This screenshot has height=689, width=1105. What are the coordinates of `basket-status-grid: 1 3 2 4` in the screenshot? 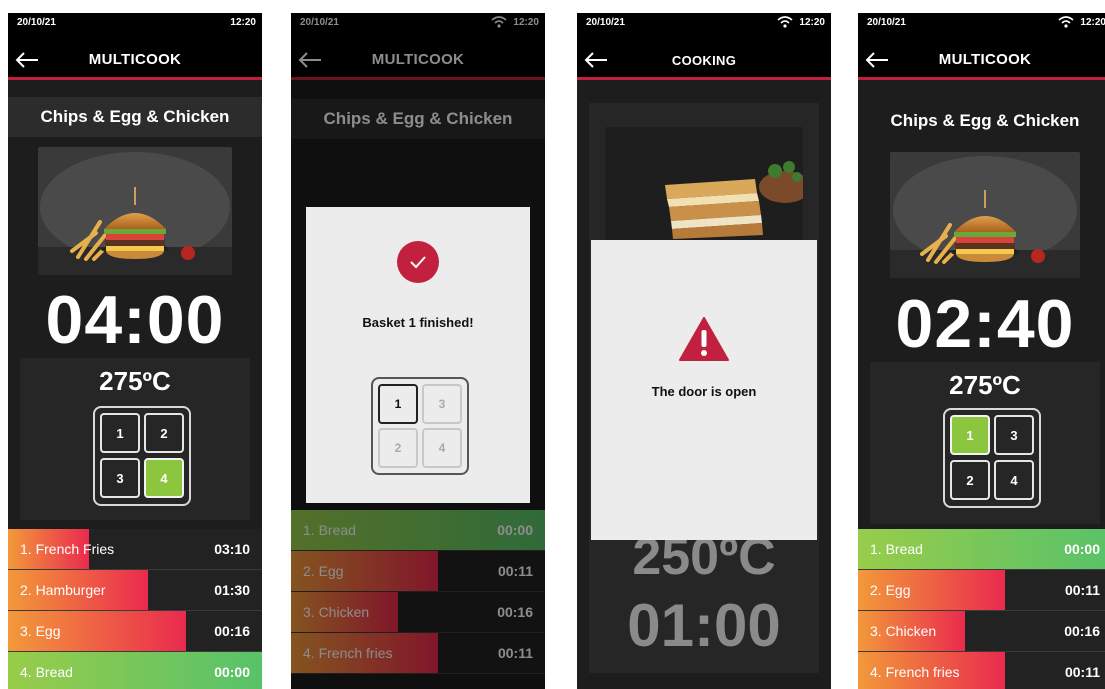 It's located at (420, 426).